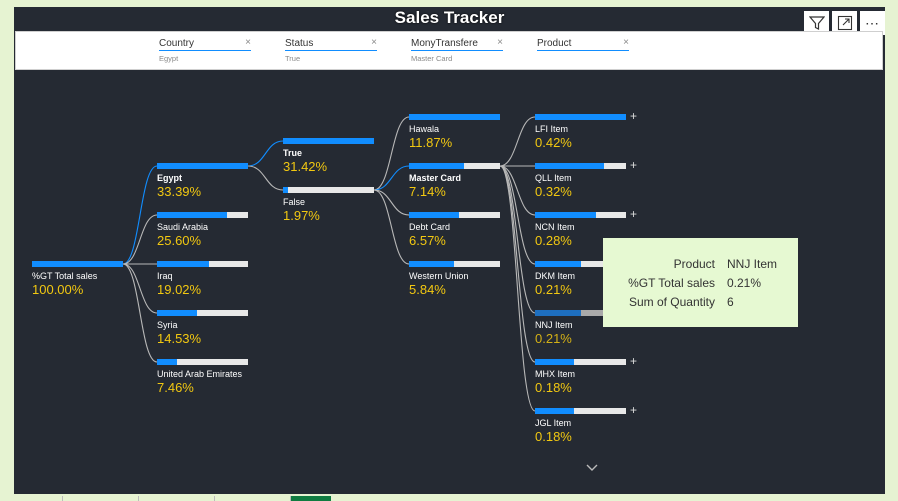  What do you see at coordinates (179, 289) in the screenshot?
I see `node-value: 19.02%` at bounding box center [179, 289].